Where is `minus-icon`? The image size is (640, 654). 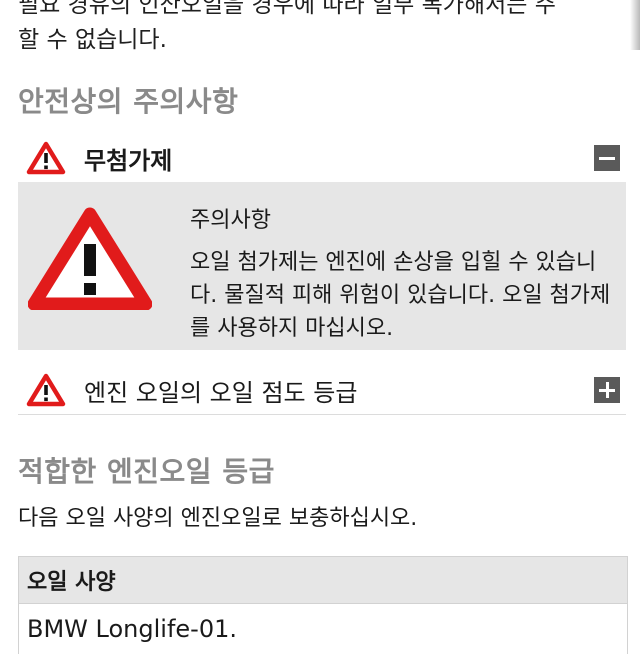
minus-icon is located at coordinates (607, 158).